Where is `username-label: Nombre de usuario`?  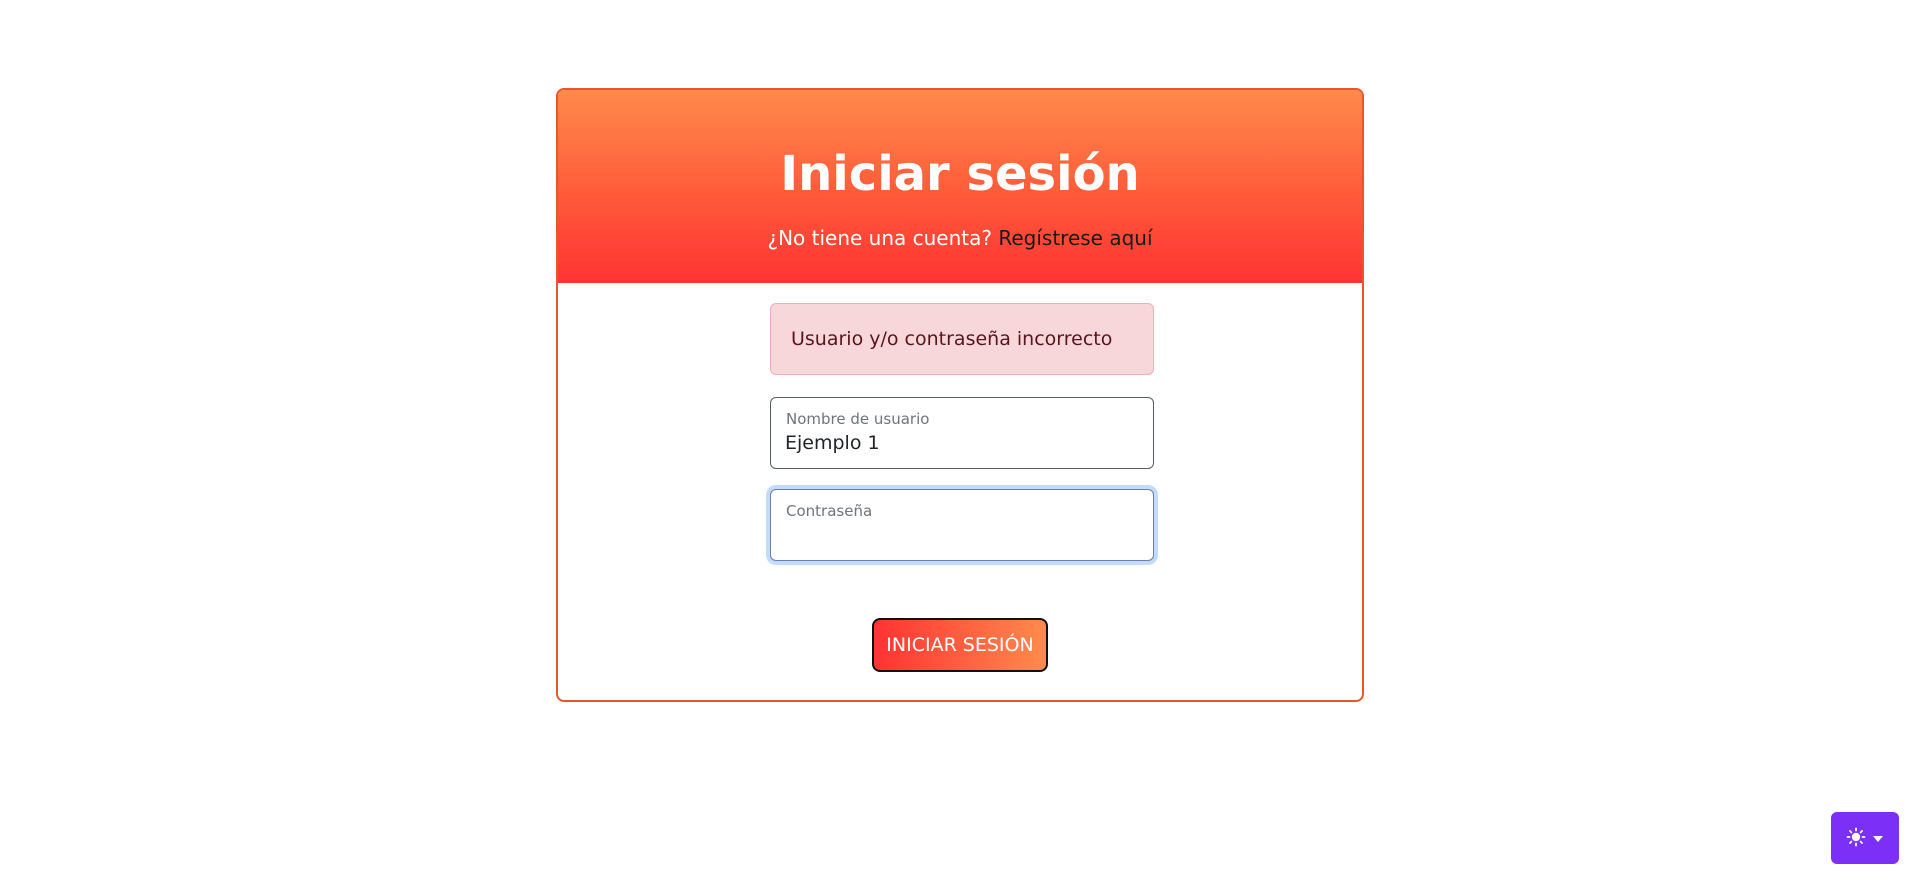 username-label: Nombre de usuario is located at coordinates (858, 419).